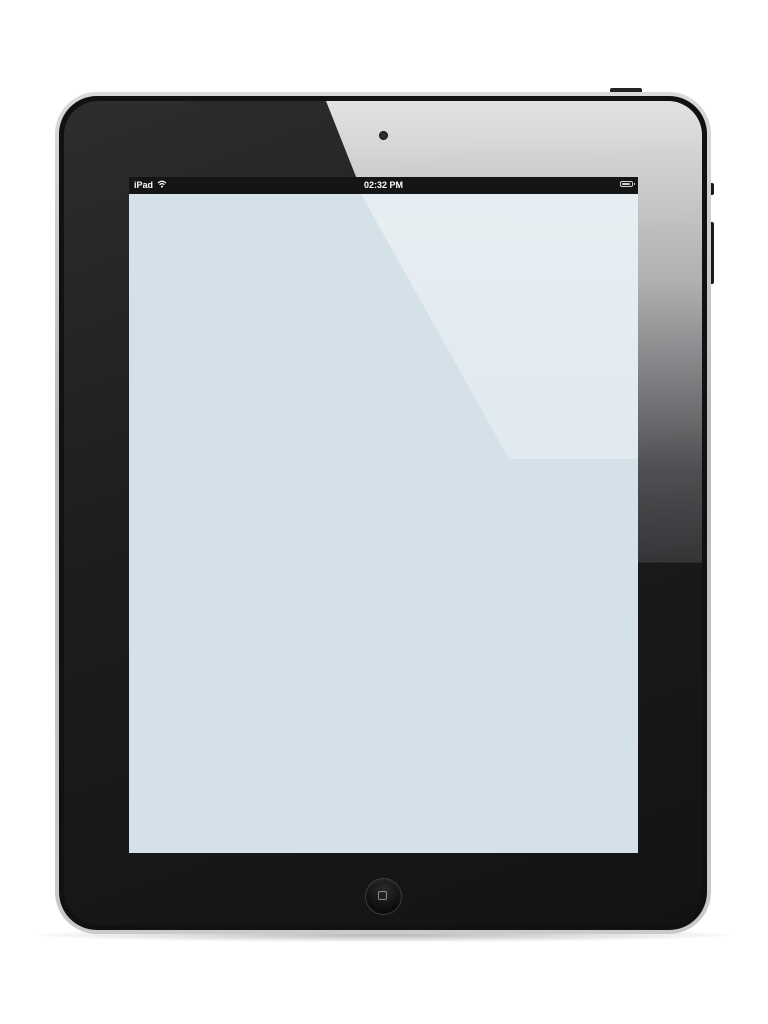  I want to click on status-time: 02:32 PM, so click(383, 185).